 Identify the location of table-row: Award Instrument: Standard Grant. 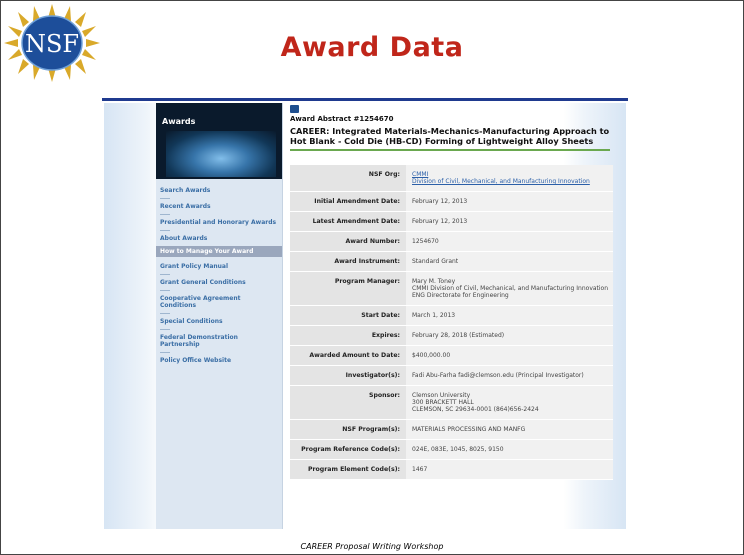
(451, 262).